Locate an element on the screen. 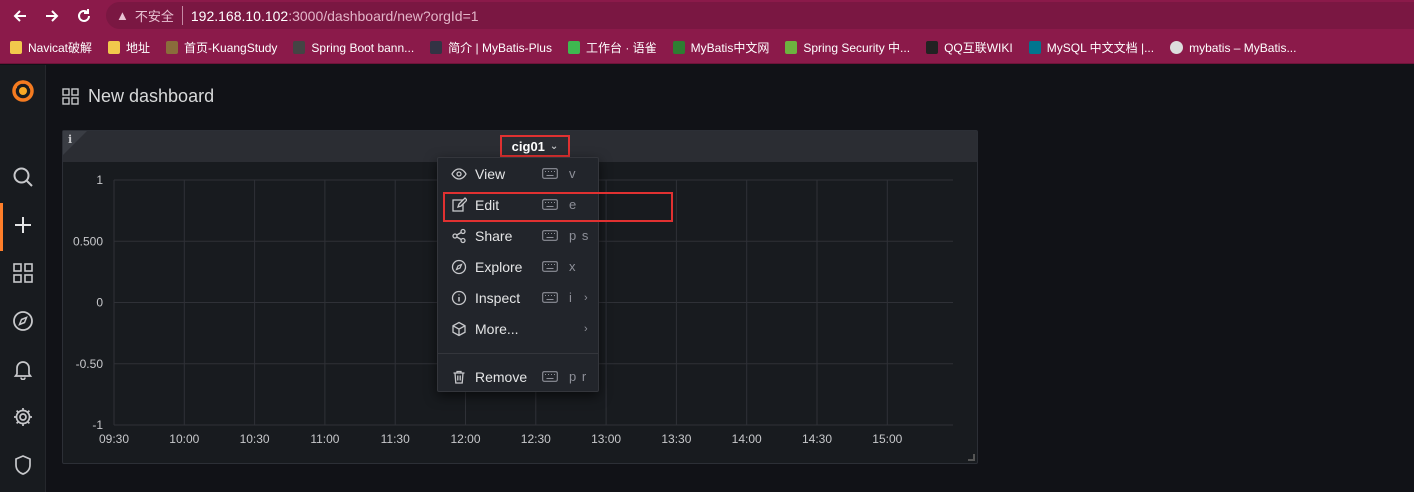  share-icon is located at coordinates (459, 236).